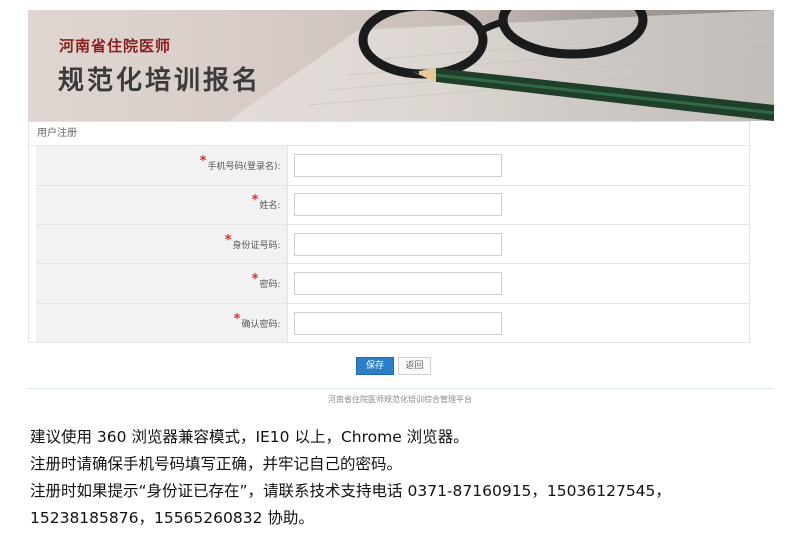 The width and height of the screenshot is (800, 550). Describe the element at coordinates (397, 244) in the screenshot. I see `id-number-input` at that location.